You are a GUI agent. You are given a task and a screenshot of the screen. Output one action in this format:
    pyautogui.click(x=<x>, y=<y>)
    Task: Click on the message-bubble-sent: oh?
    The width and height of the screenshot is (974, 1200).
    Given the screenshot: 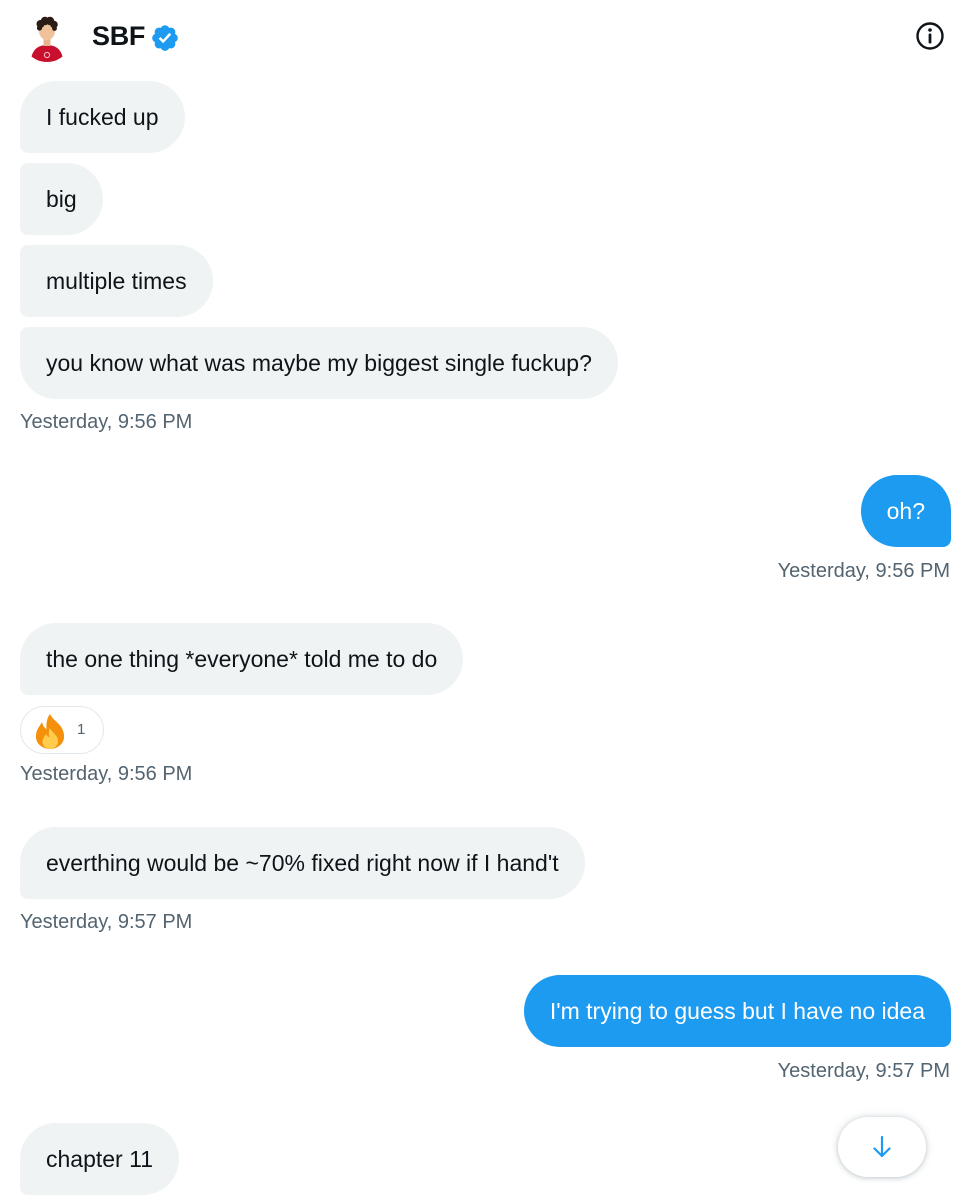 What is the action you would take?
    pyautogui.click(x=905, y=511)
    